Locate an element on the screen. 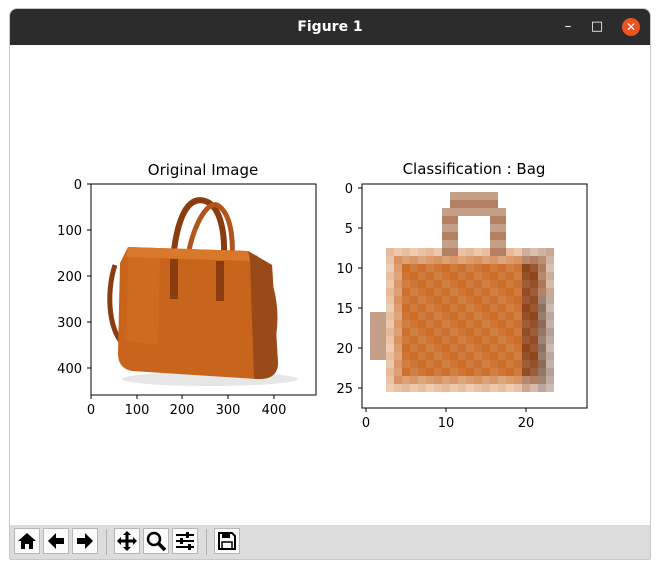 Image resolution: width=660 pixels, height=569 pixels. home-button is located at coordinates (27, 541).